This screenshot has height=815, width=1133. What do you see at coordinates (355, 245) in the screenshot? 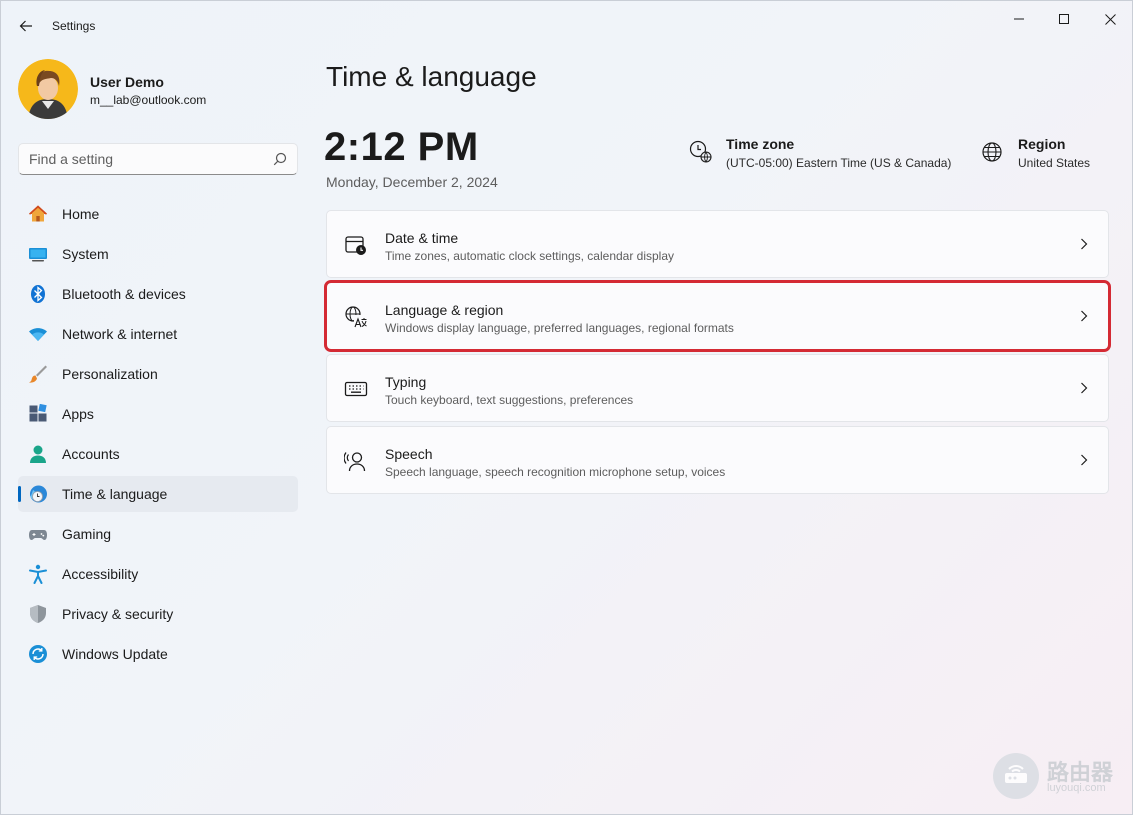
I see `calendar-clock-icon` at bounding box center [355, 245].